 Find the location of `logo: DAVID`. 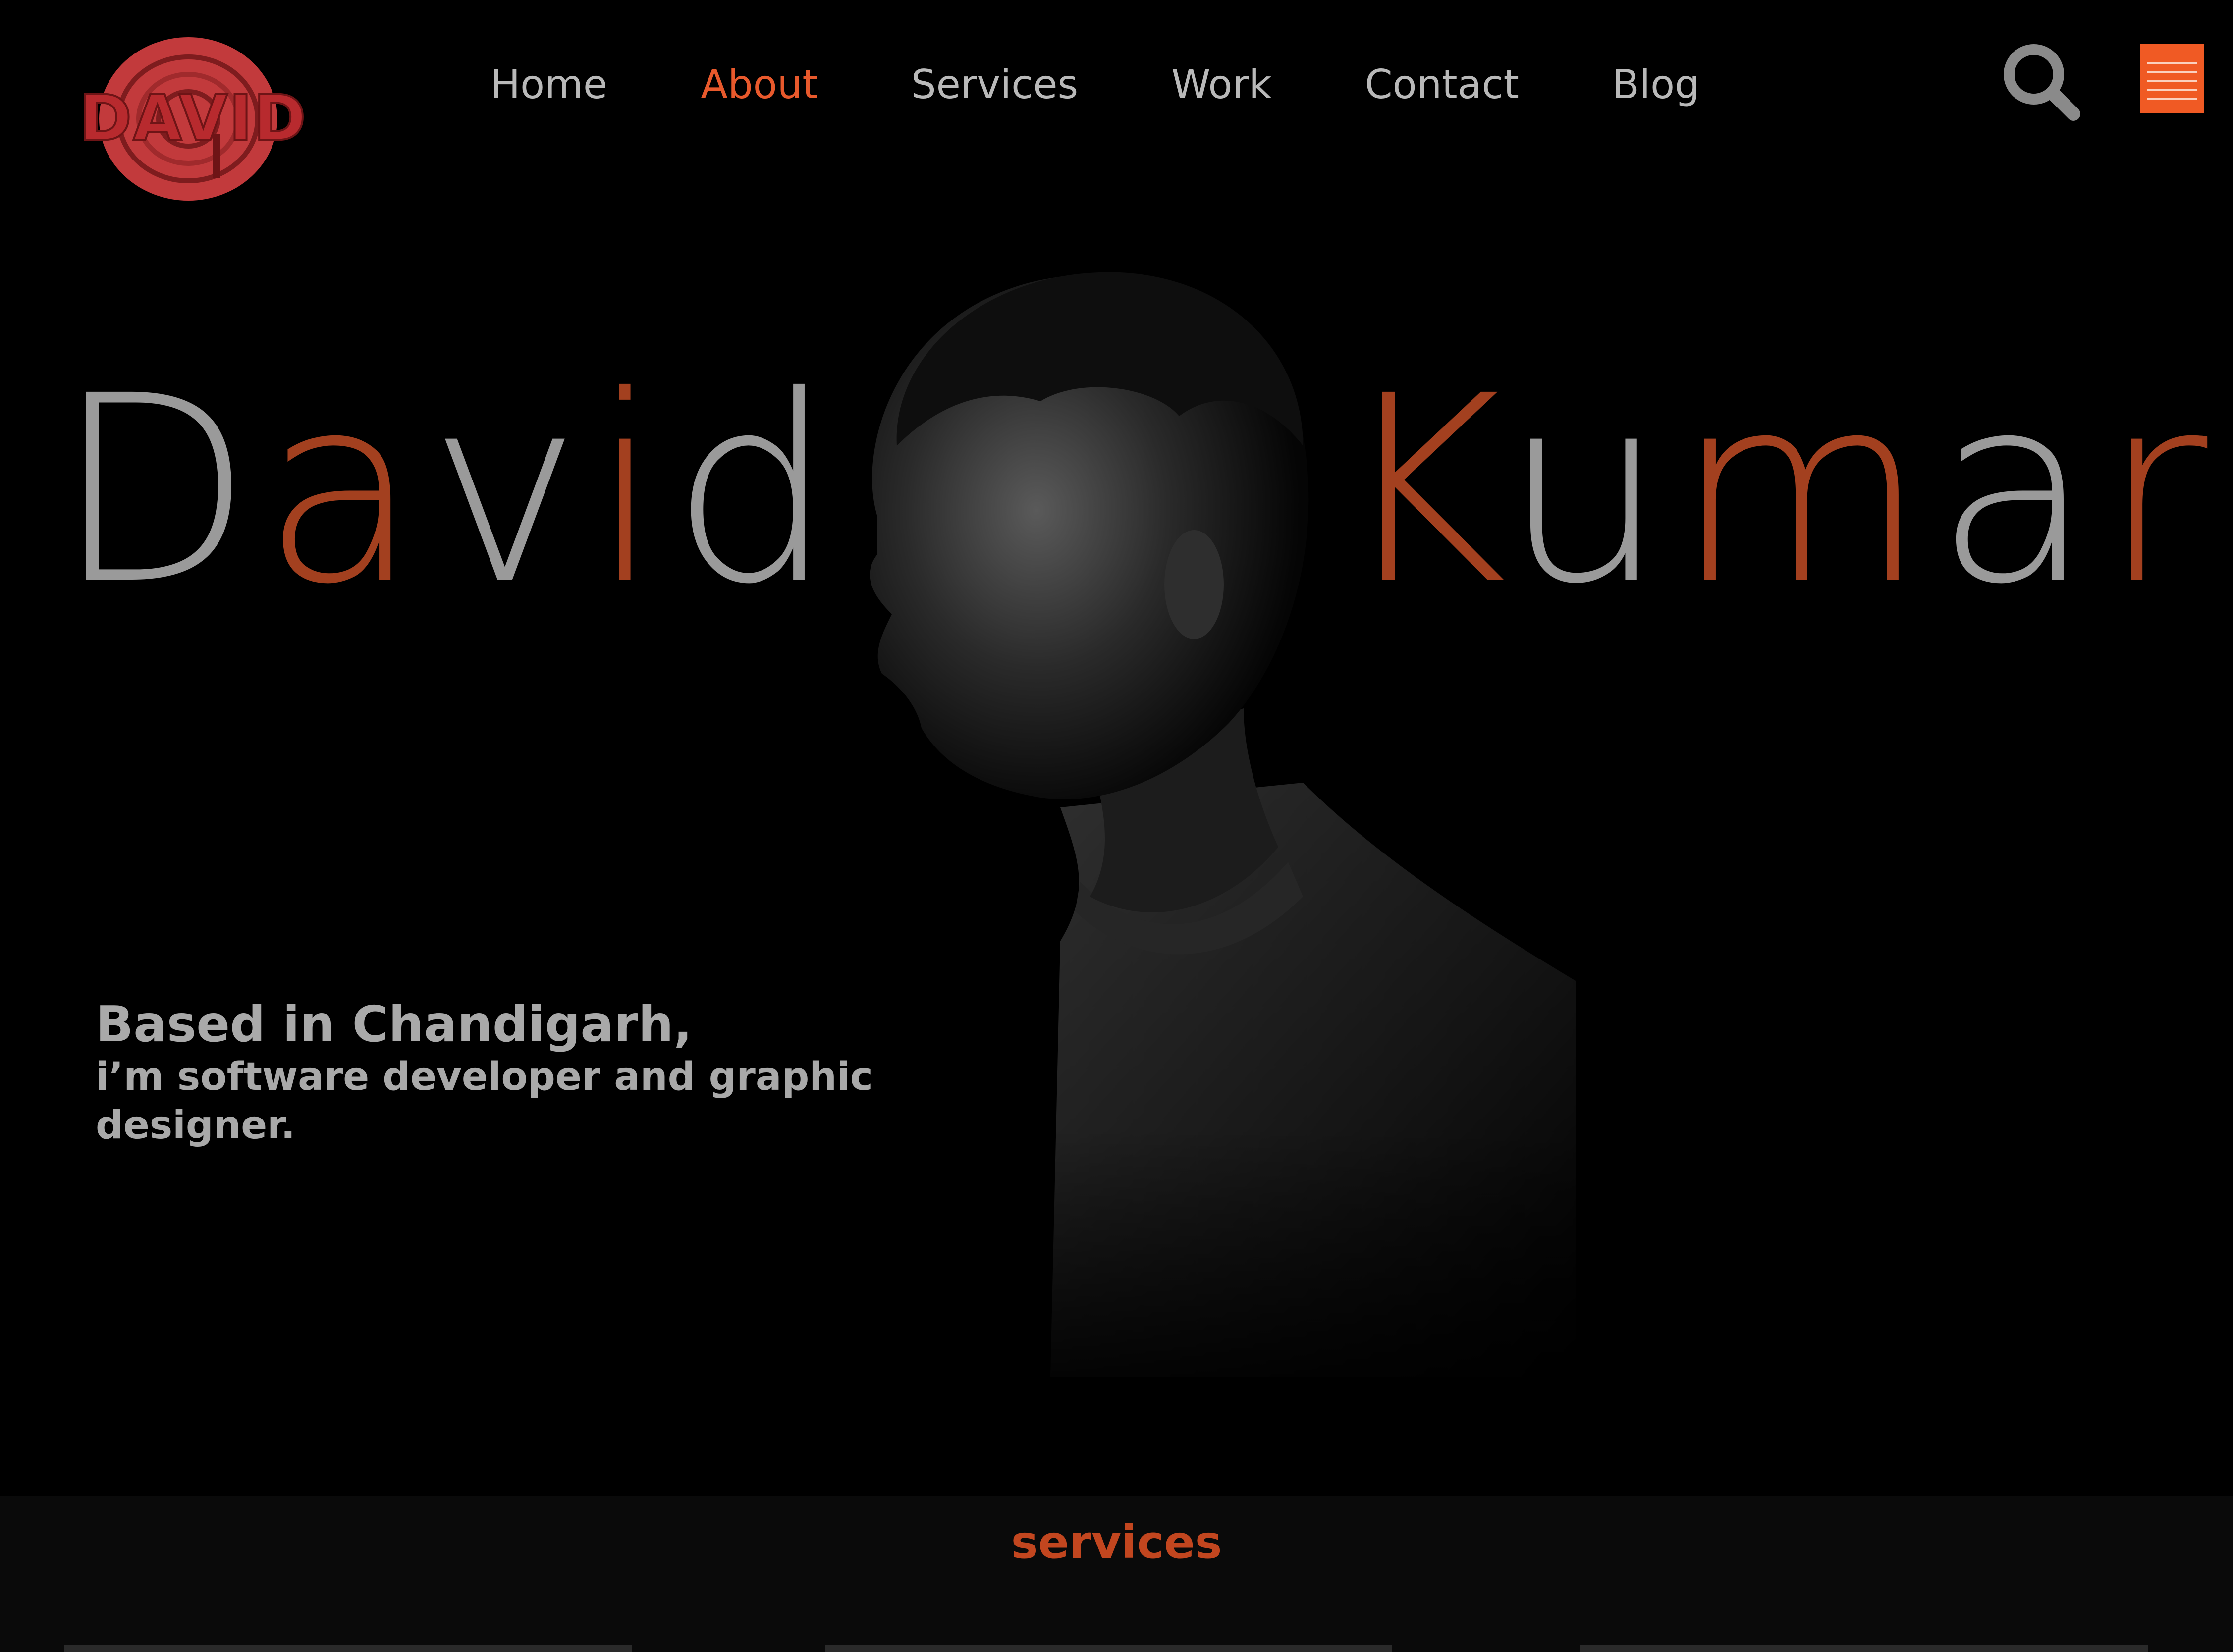

logo: DAVID is located at coordinates (192, 119).